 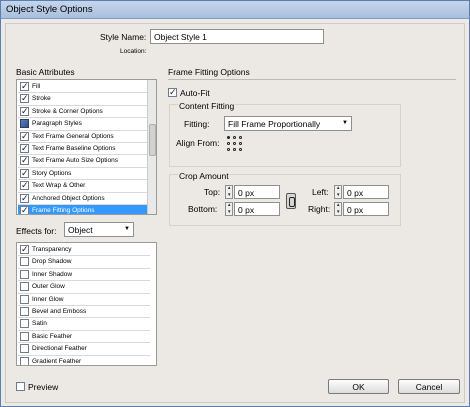 I want to click on list-item: Basic Feather, so click(x=84, y=337).